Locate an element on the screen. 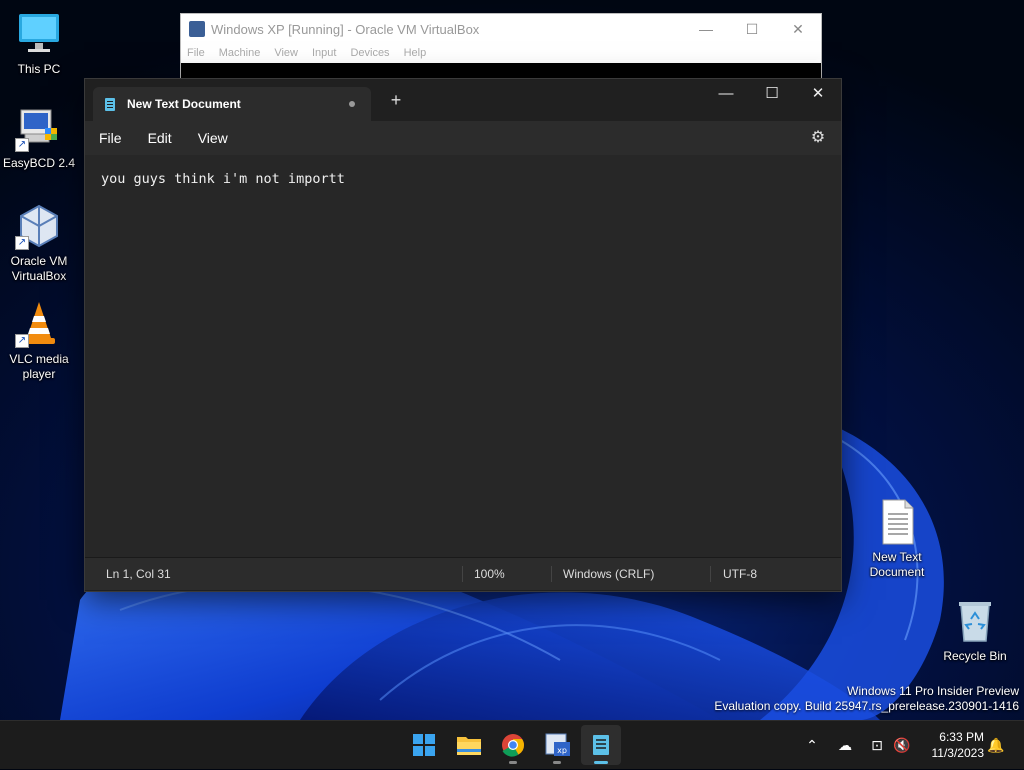 The image size is (1024, 770). desktop-icon-virtualbox: ↗ Oracle VM VirtualBox is located at coordinates (39, 243).